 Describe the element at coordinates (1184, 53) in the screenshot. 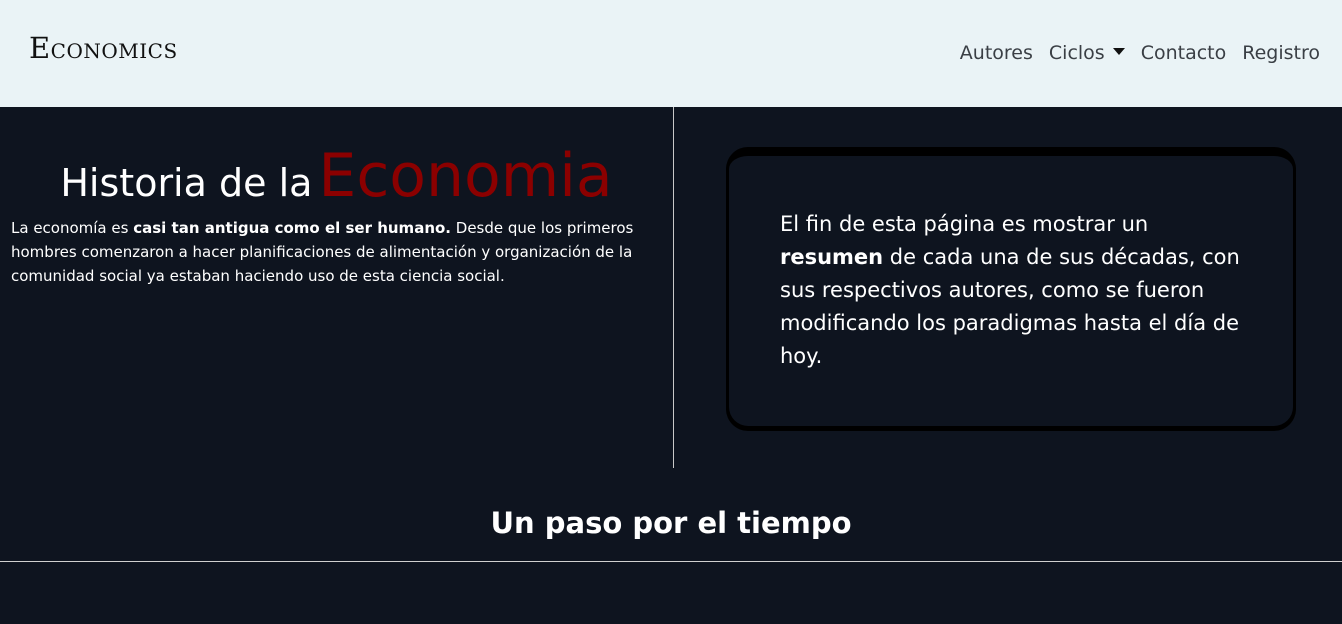

I see `nav-link-contacto: Contacto` at that location.